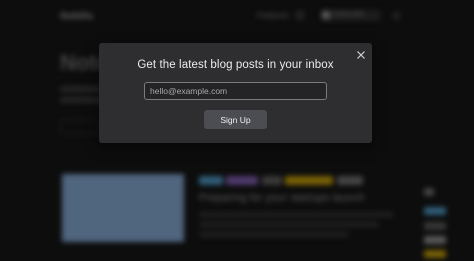 The image size is (474, 261). Describe the element at coordinates (235, 65) in the screenshot. I see `modal-title: Get the latest blog posts in your inbox` at that location.